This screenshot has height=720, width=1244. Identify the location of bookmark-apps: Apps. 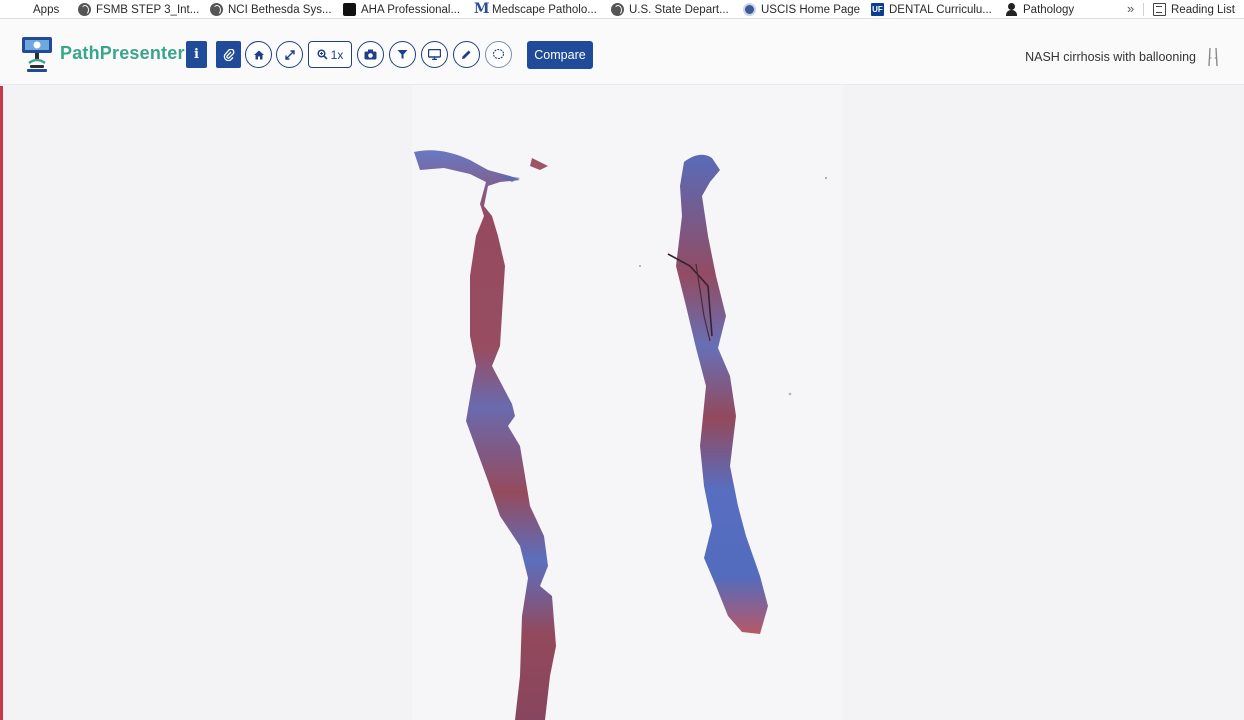
(37, 9).